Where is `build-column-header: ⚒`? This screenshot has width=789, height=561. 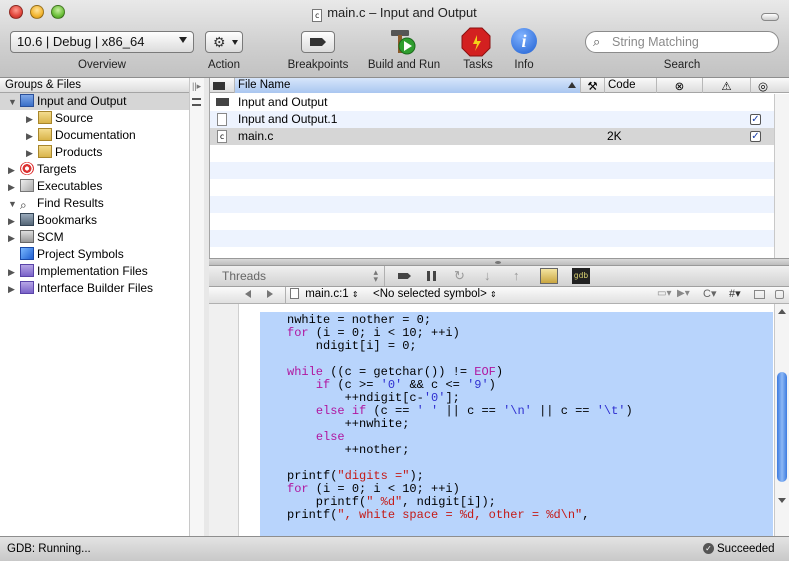 build-column-header: ⚒ is located at coordinates (592, 85).